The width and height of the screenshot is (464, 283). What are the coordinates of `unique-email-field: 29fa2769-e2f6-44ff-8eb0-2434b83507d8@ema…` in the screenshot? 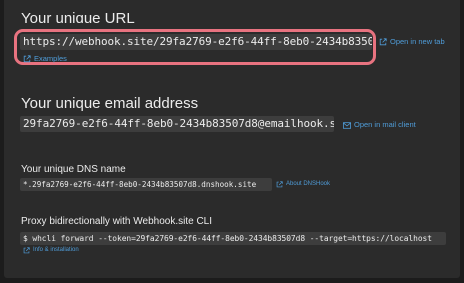 It's located at (177, 124).